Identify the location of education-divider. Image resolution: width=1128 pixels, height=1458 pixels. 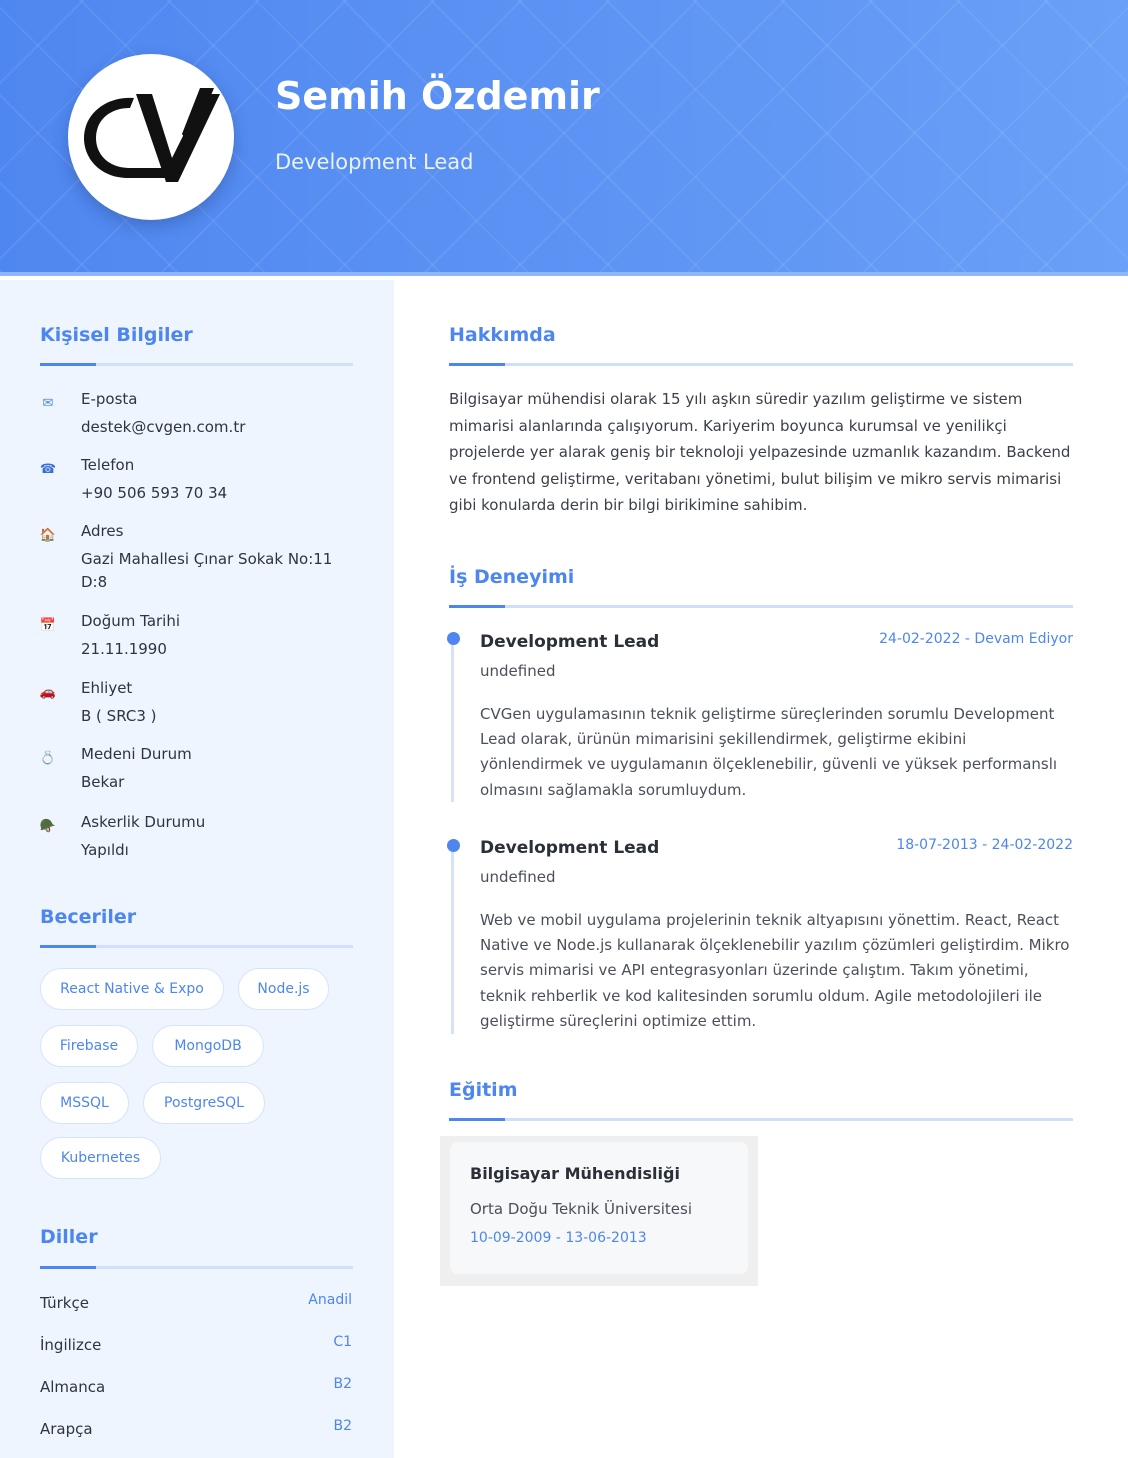
(761, 1119).